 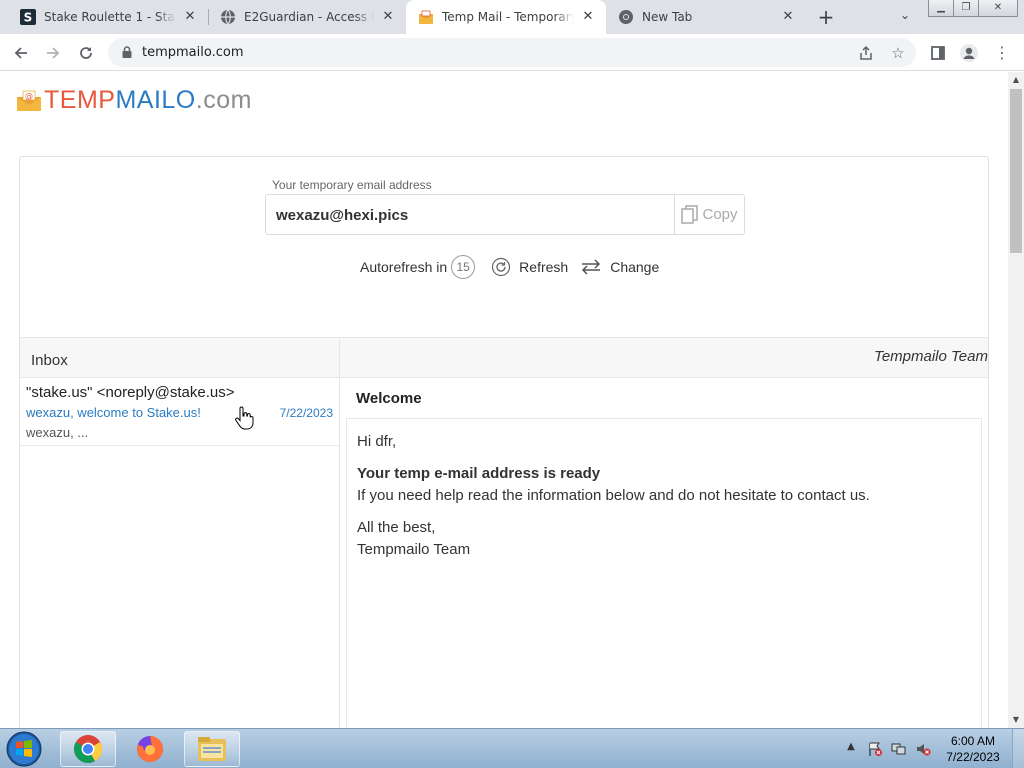 I want to click on volume-muted-icon, so click(x=923, y=749).